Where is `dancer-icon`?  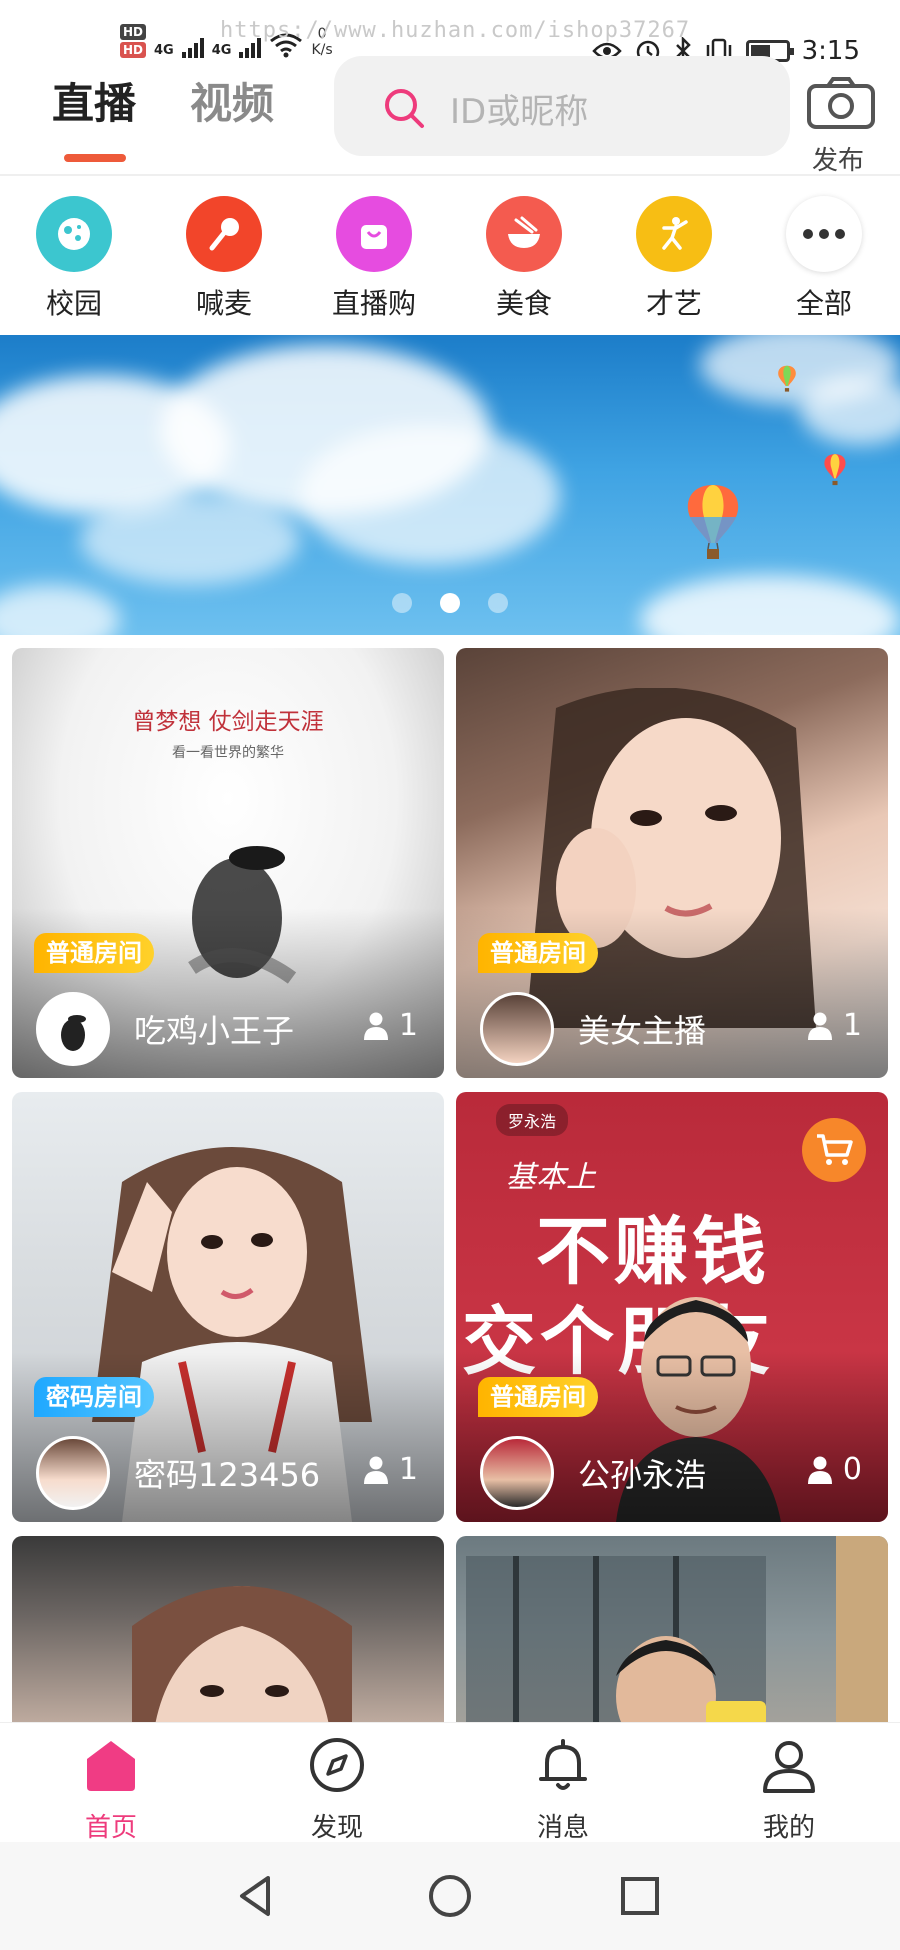 dancer-icon is located at coordinates (674, 234).